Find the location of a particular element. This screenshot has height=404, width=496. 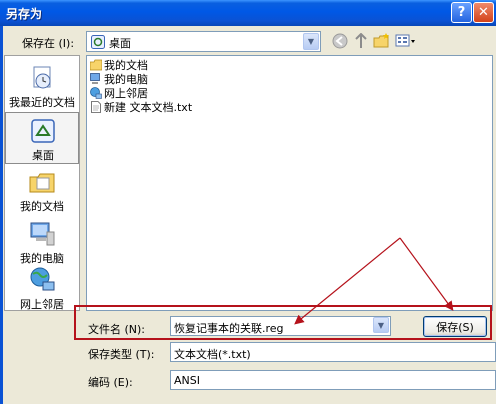

list-item: 我的电脑 is located at coordinates (119, 79).